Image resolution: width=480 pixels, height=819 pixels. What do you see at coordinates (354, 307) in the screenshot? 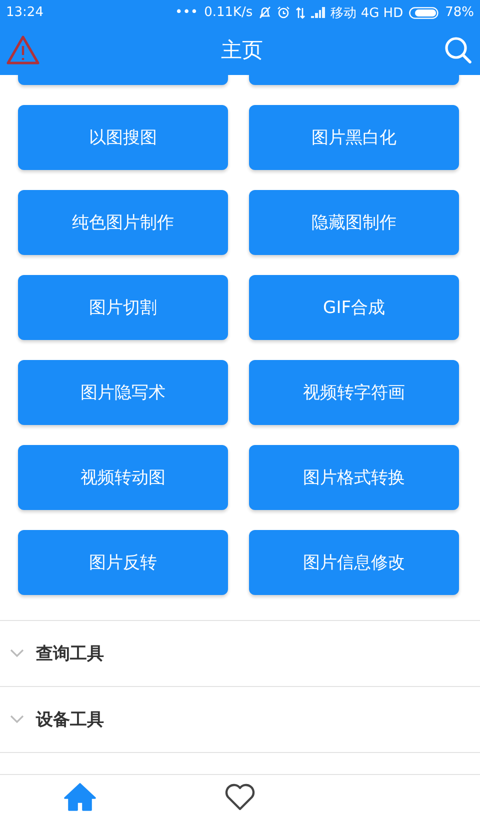
I see `tool-button: GIF合成` at bounding box center [354, 307].